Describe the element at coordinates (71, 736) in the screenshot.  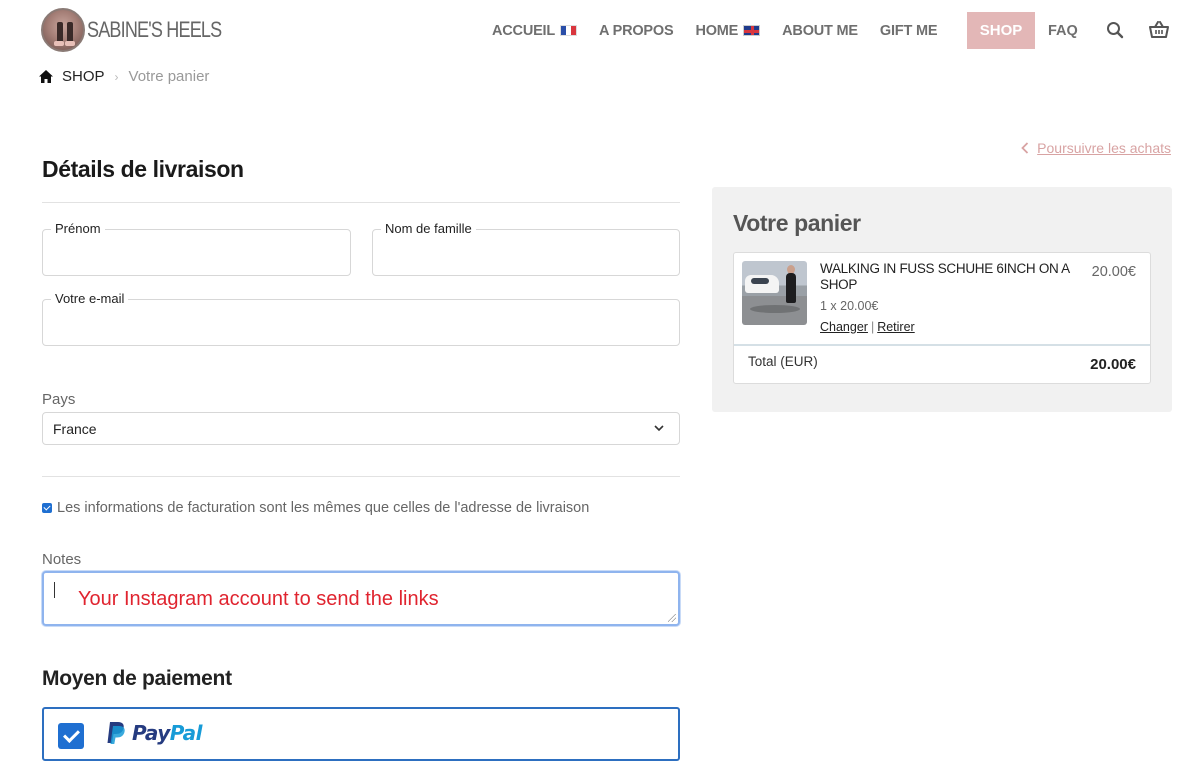
I see `payment-checkbox` at that location.